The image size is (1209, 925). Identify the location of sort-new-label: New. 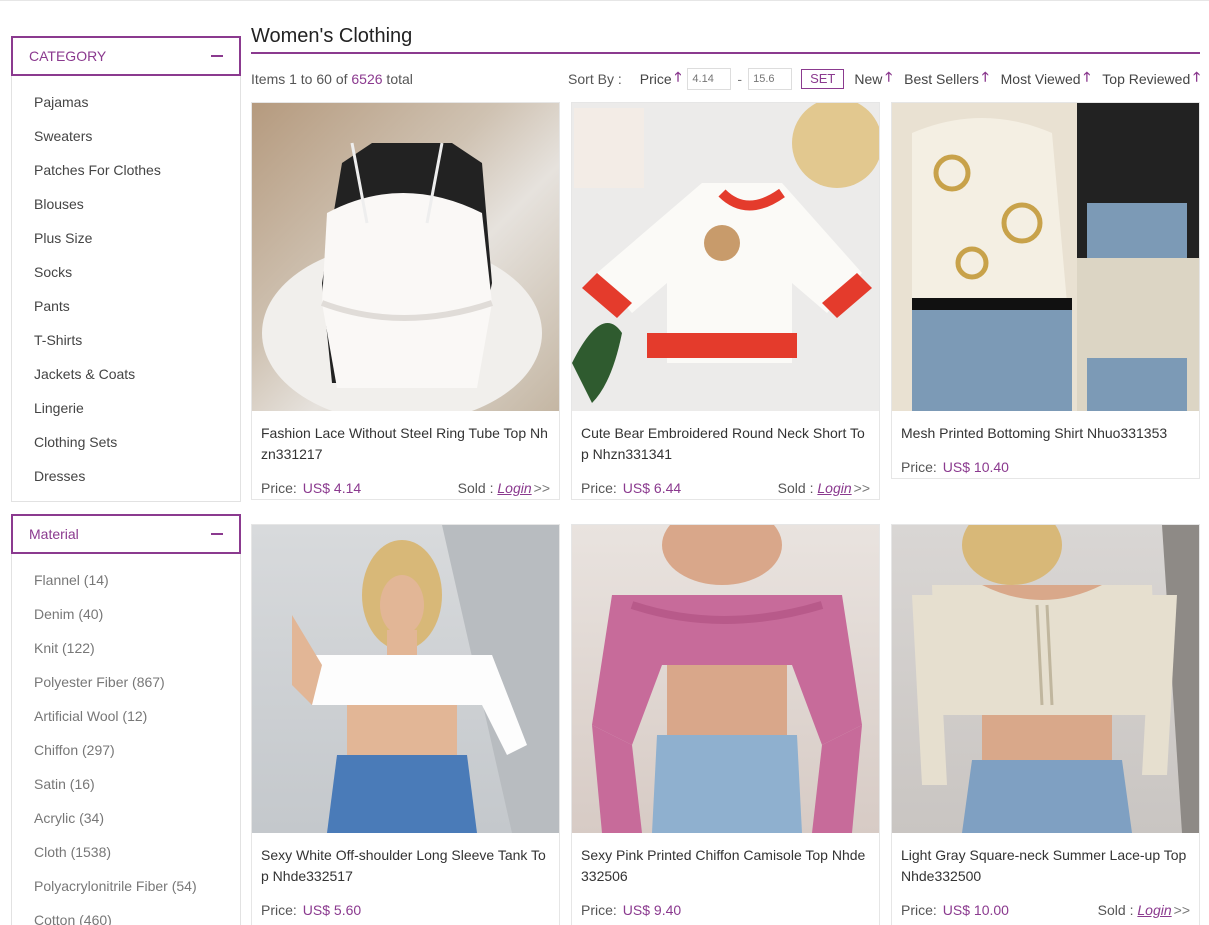
(868, 79).